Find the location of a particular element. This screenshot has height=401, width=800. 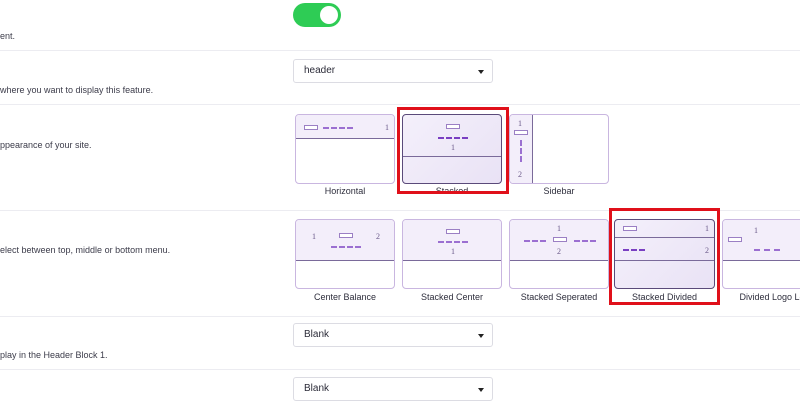

menu-option-label: Center Balance is located at coordinates (345, 297).